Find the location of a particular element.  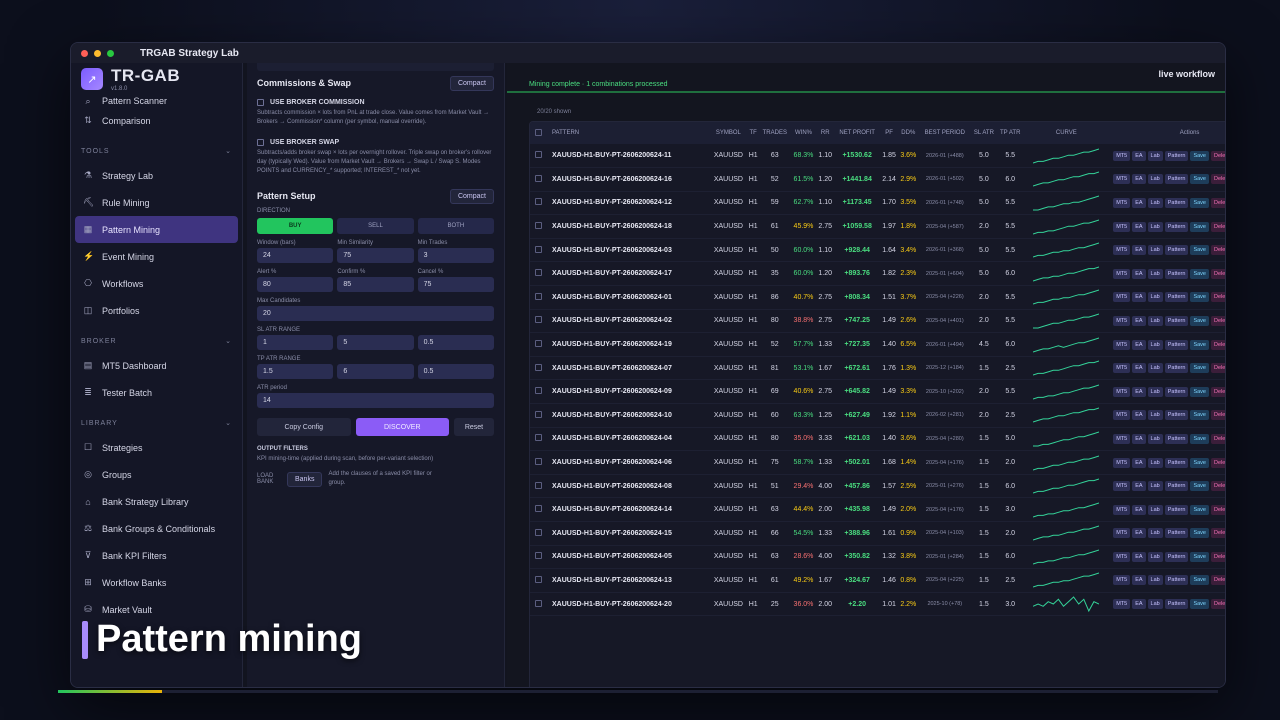

direction-sell: SELL is located at coordinates (375, 226).